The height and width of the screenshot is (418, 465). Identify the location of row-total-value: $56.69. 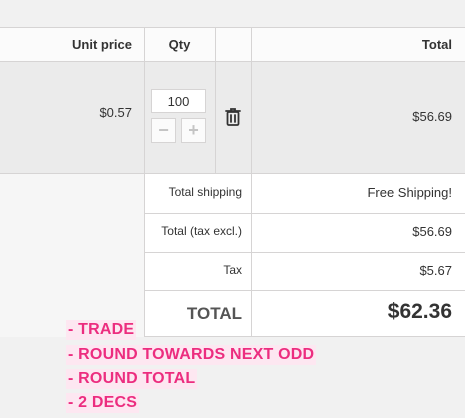
(432, 116).